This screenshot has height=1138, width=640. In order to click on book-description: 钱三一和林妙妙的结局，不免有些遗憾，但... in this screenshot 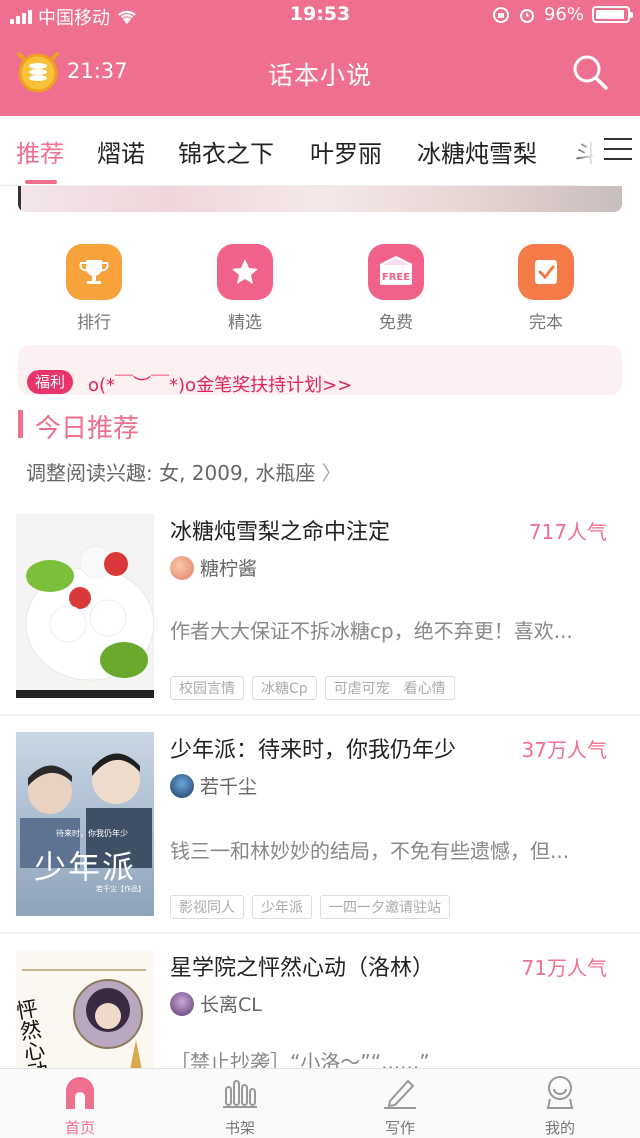, I will do `click(370, 851)`.